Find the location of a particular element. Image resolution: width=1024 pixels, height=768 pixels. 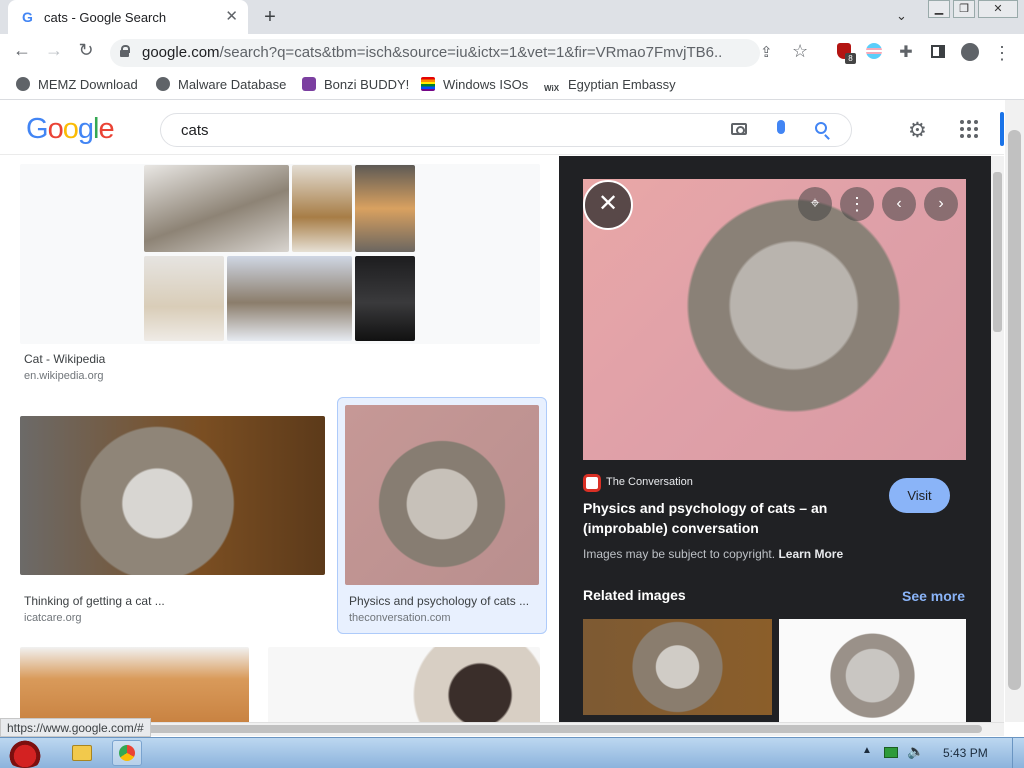

url-domain: google.com is located at coordinates (181, 52).